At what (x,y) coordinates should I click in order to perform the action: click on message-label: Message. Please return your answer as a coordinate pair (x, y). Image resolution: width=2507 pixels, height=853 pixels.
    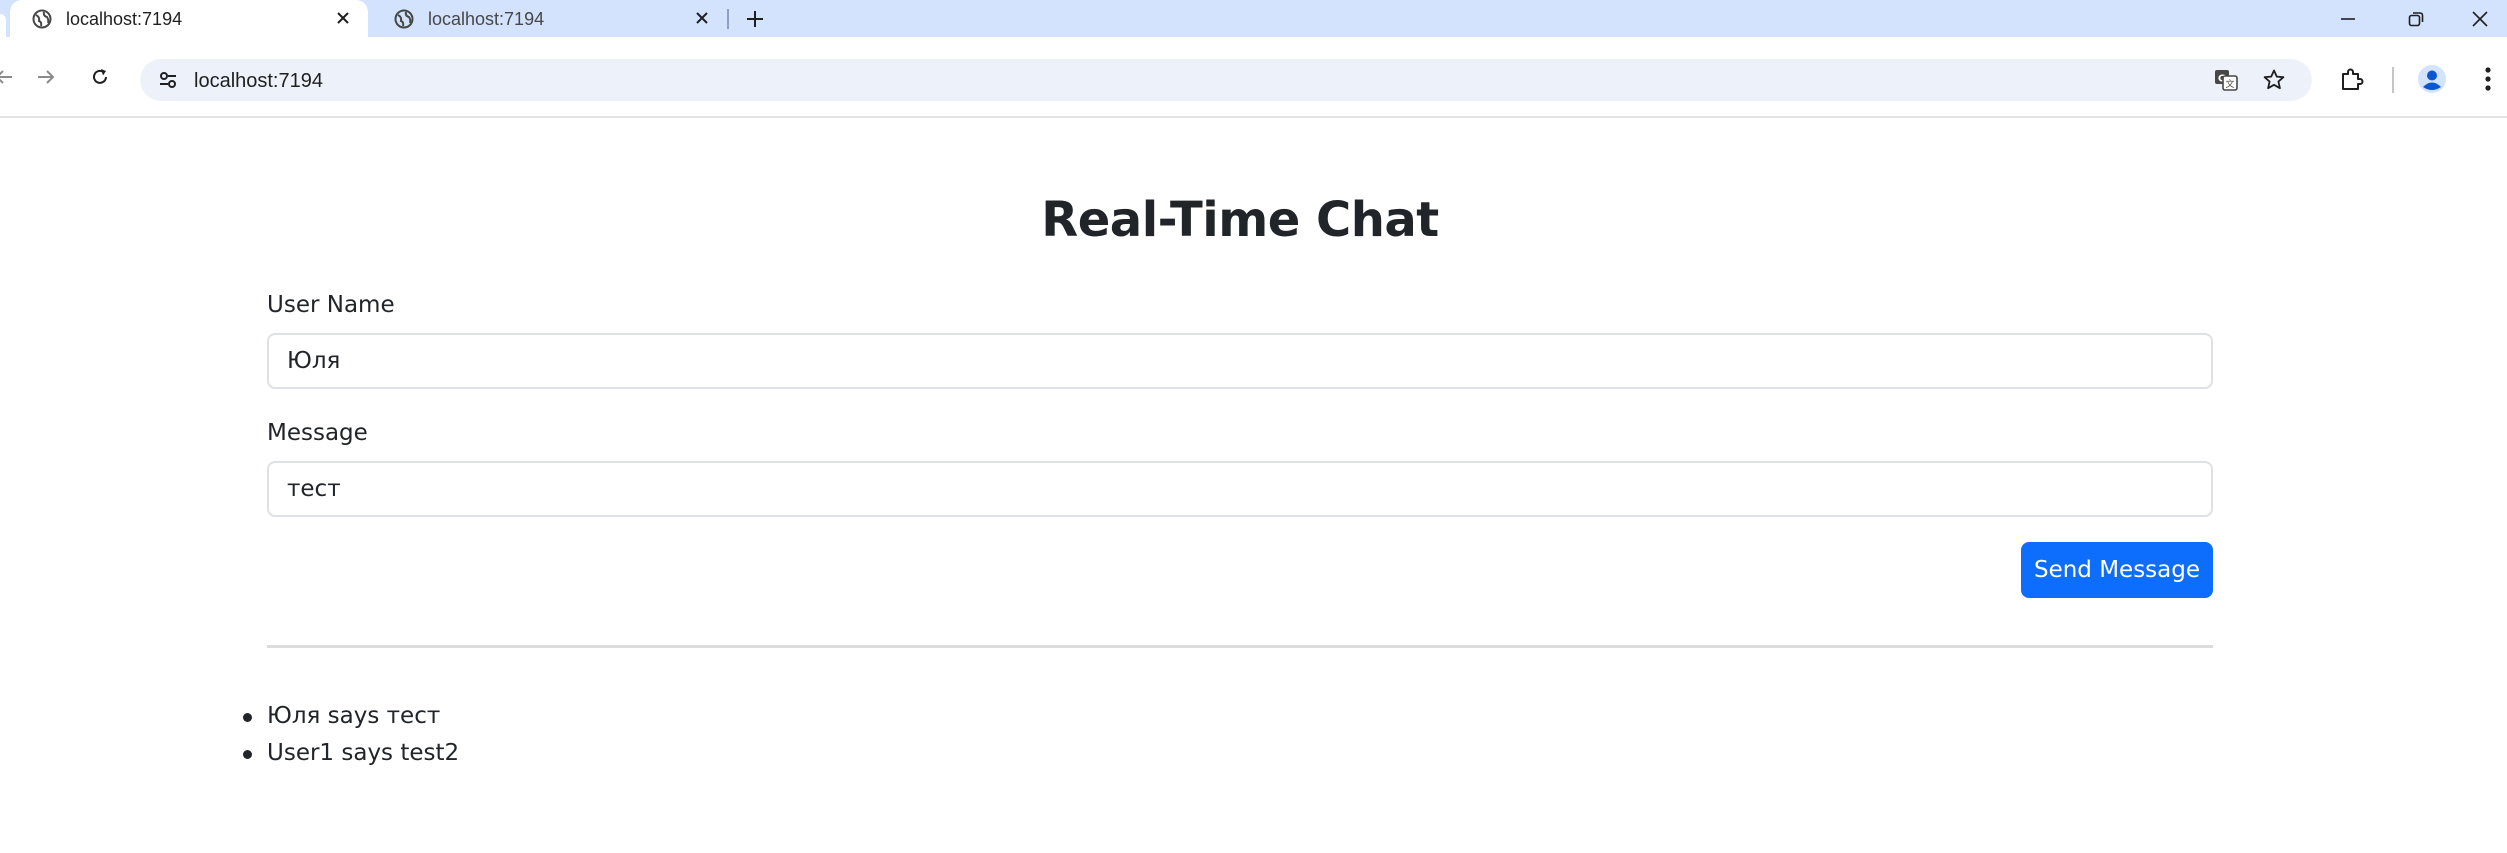
    Looking at the image, I should click on (317, 433).